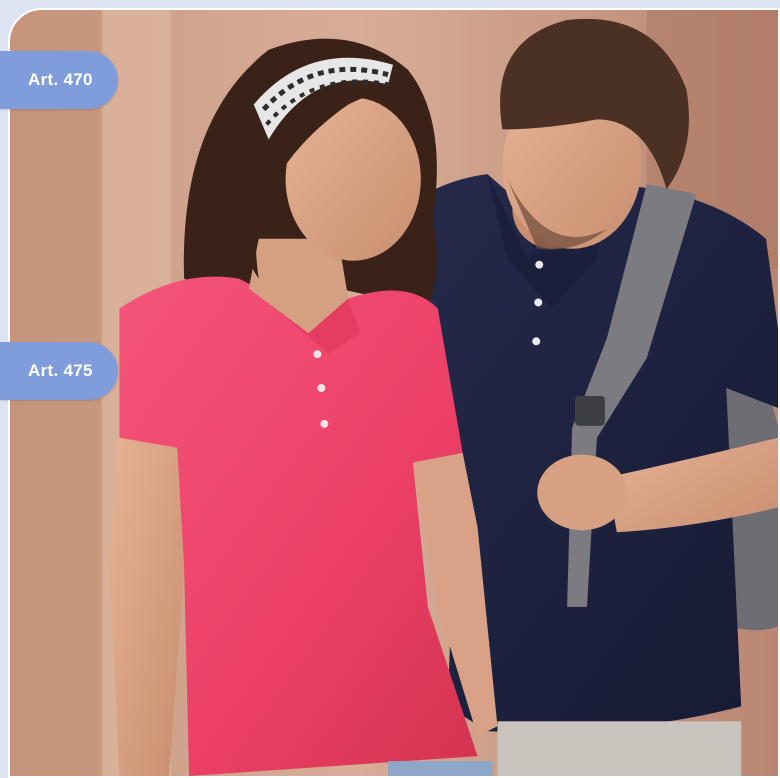 The height and width of the screenshot is (778, 780). Describe the element at coordinates (440, 768) in the screenshot. I see `woman-jeans` at that location.